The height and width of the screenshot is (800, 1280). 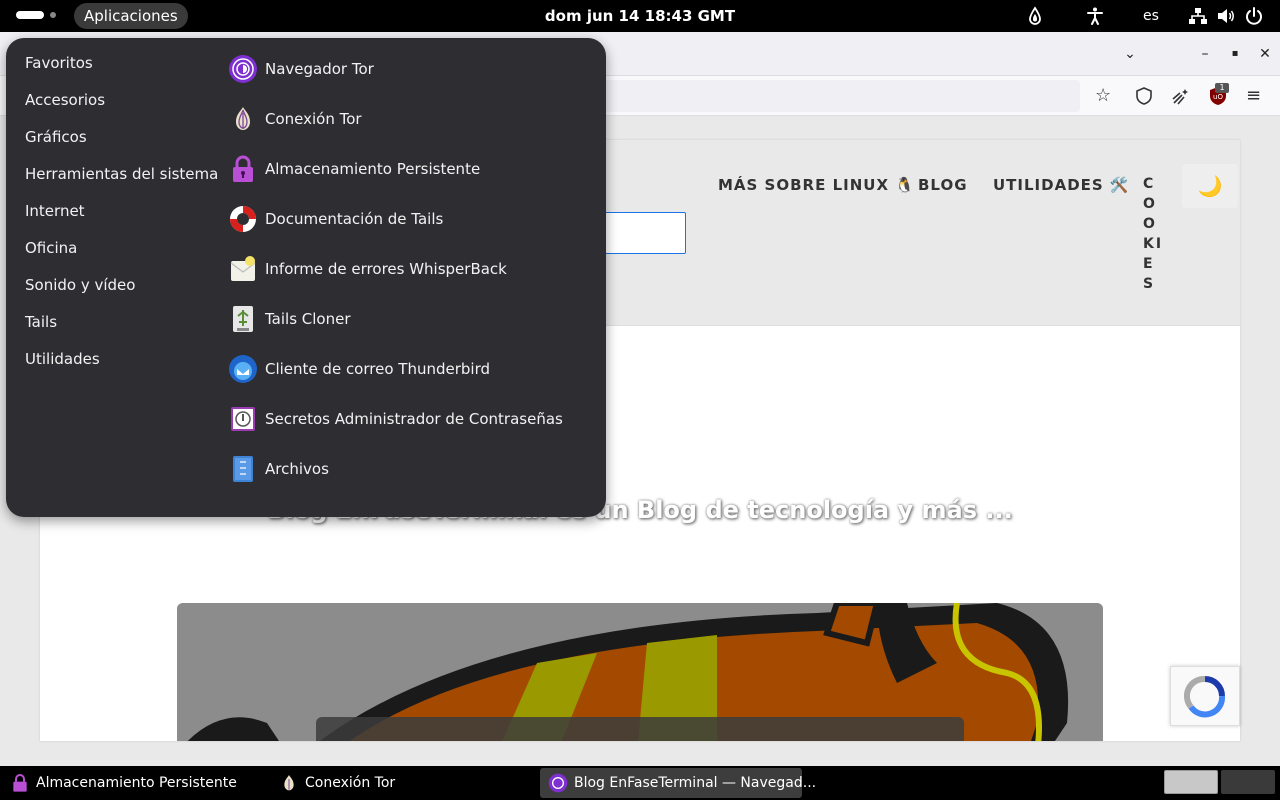 What do you see at coordinates (1256, 96) in the screenshot?
I see `hamburger-menu-icon: ≡` at bounding box center [1256, 96].